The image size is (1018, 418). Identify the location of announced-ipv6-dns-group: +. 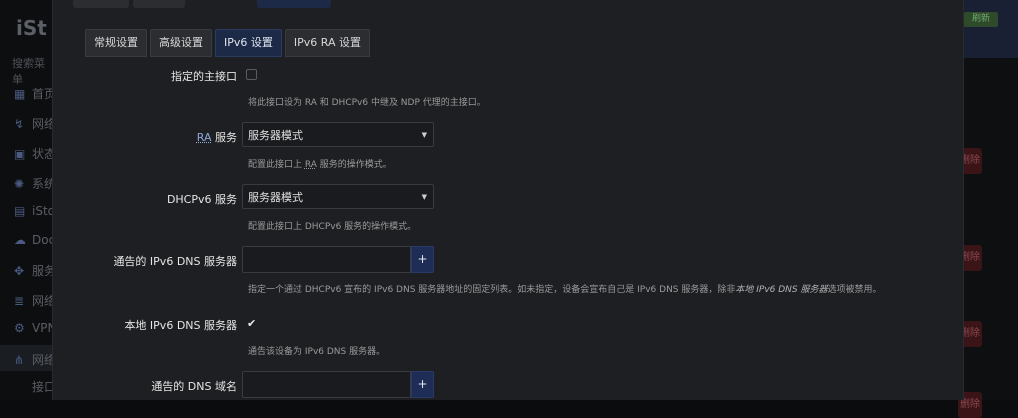
(338, 259).